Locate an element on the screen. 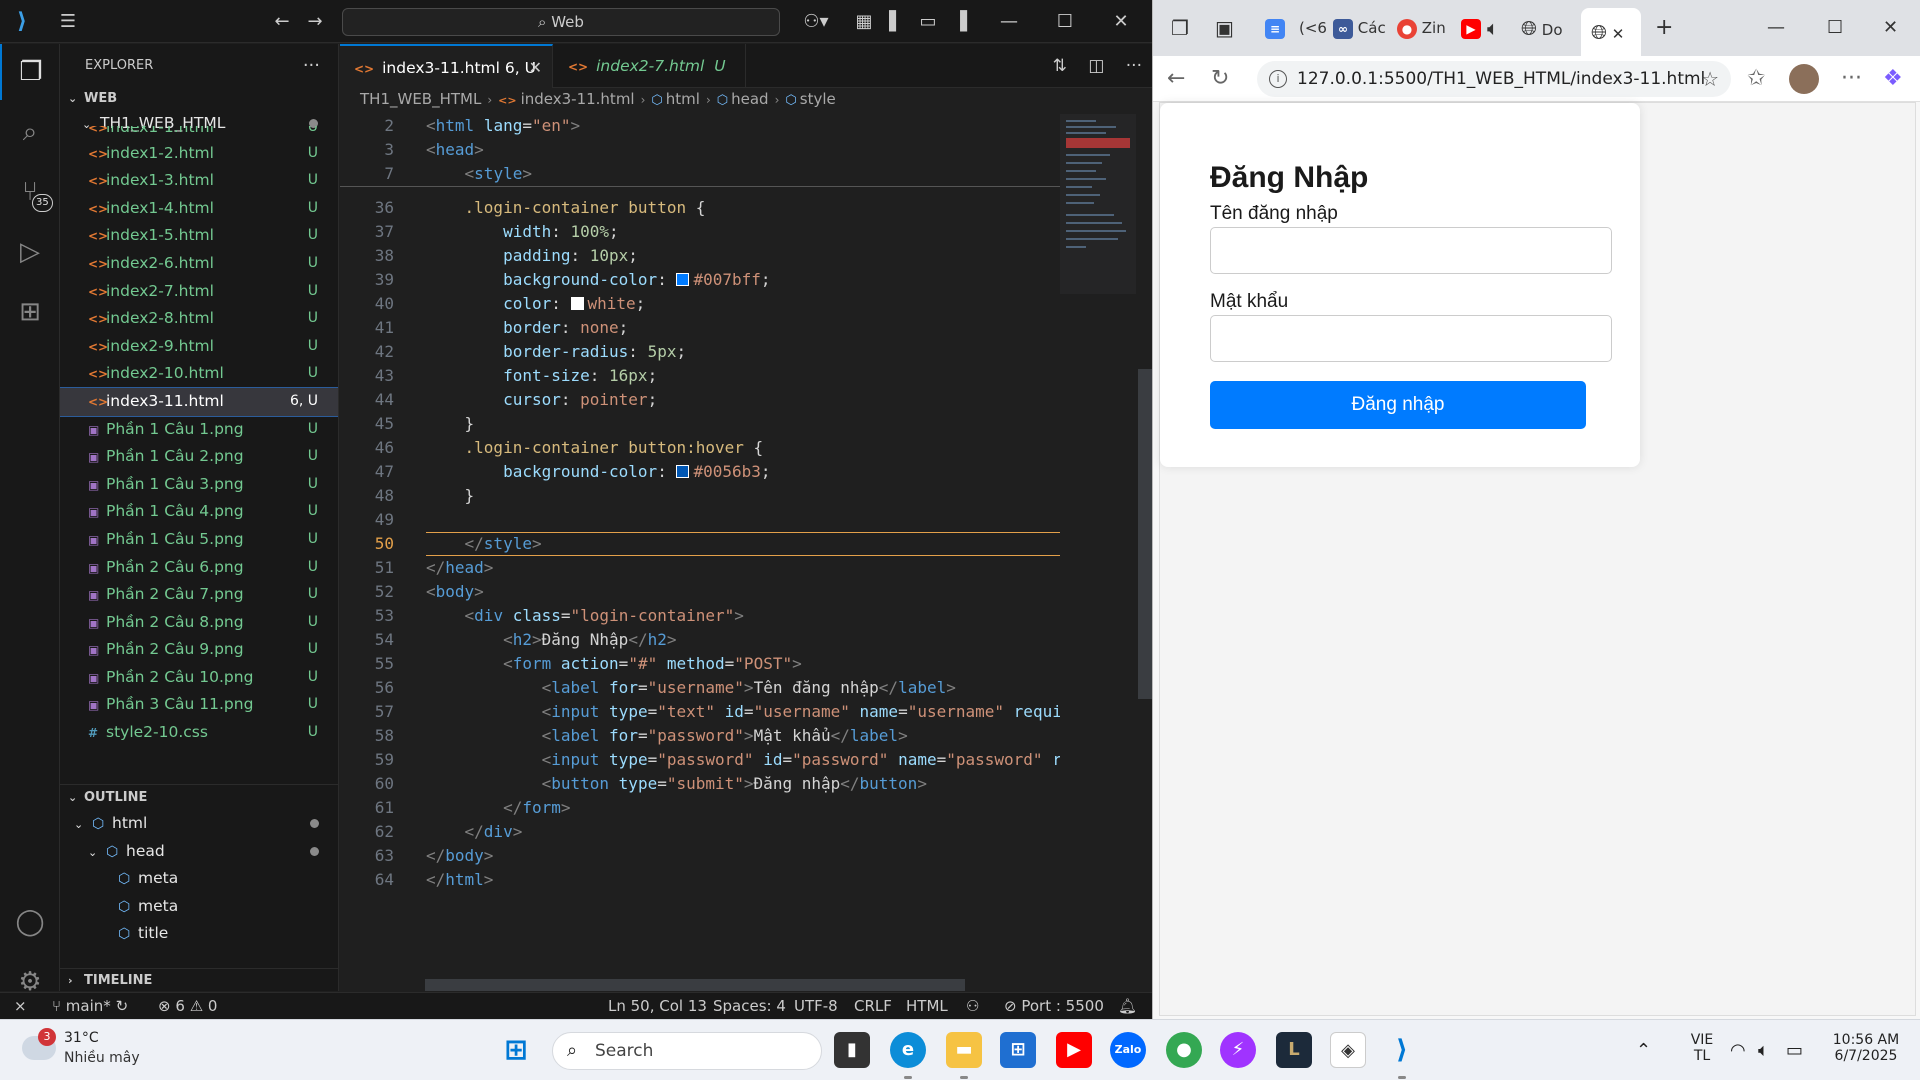 The width and height of the screenshot is (1920, 1080). language-indicator: VIE TL is located at coordinates (1702, 1050).